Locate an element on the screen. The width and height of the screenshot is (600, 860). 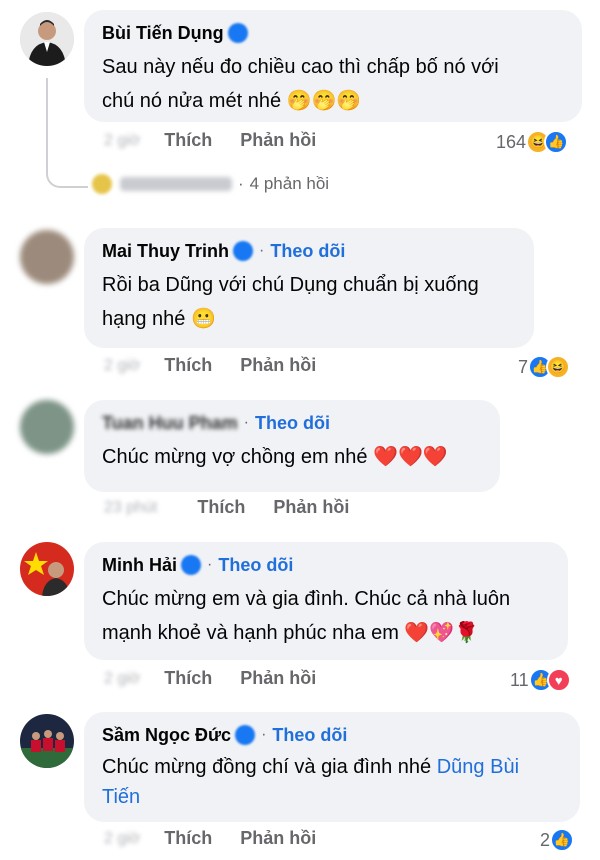
comment-actions: 23 phút Thích Phản hồi is located at coordinates (226, 507).